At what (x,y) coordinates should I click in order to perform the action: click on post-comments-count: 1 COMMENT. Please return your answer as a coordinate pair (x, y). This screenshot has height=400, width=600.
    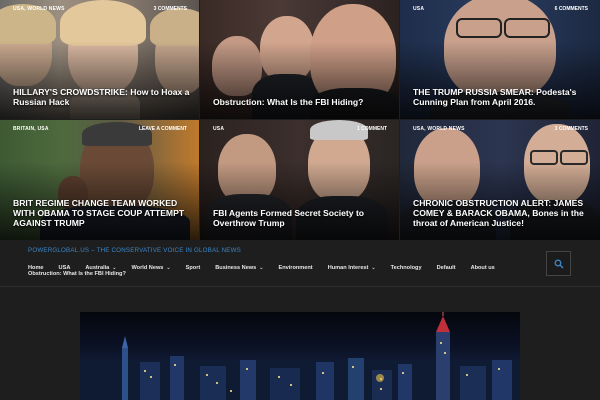
    Looking at the image, I should click on (372, 129).